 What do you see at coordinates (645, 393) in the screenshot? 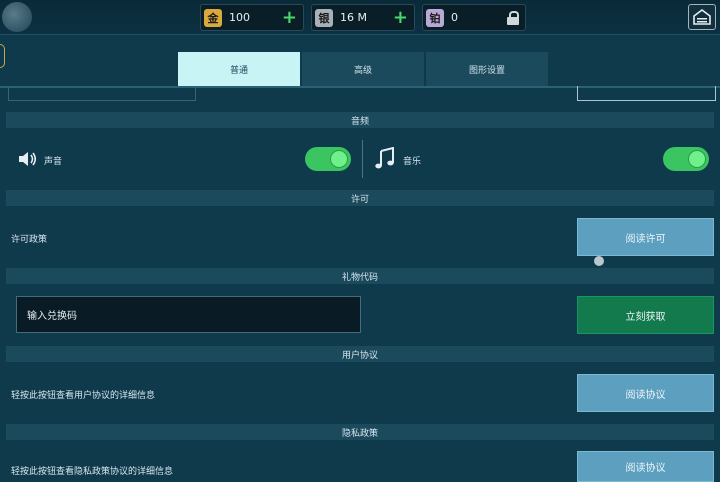
I see `read-user-agreement-button: 阅读协议` at bounding box center [645, 393].